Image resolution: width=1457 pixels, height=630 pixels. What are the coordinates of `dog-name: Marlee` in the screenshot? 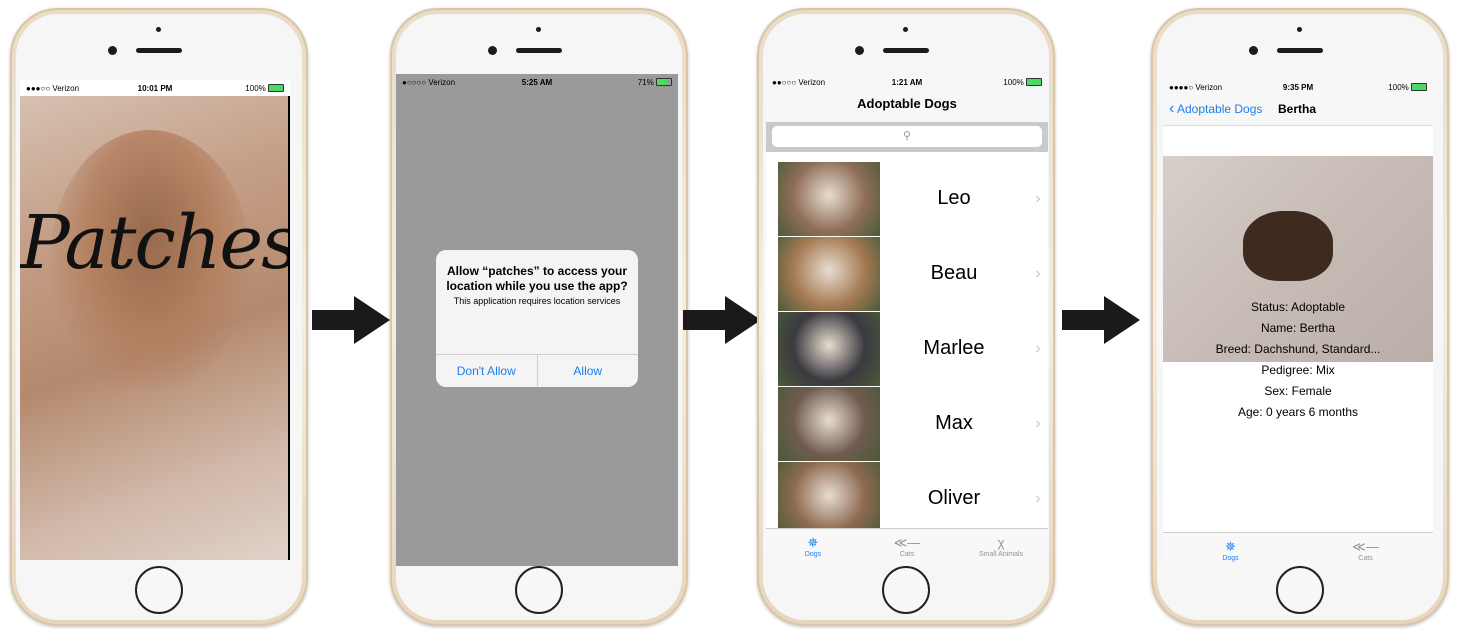 It's located at (954, 348).